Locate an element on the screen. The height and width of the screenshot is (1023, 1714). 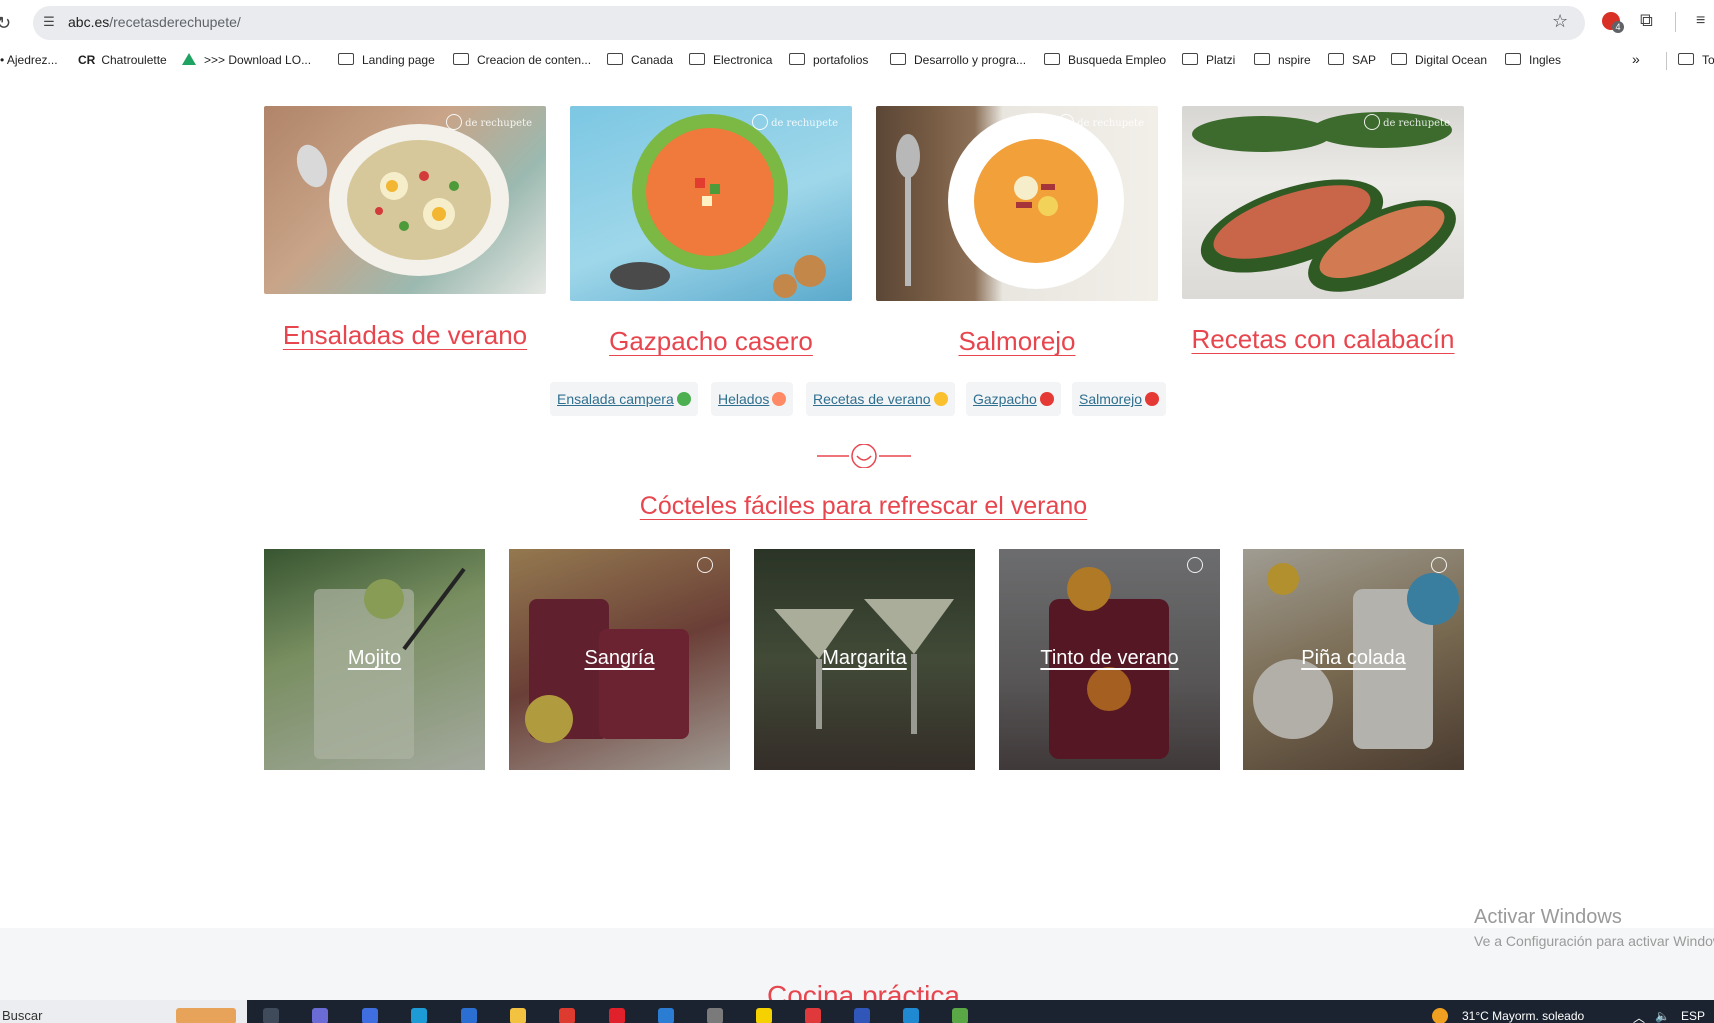
search-highlight-icon is located at coordinates (206, 1015).